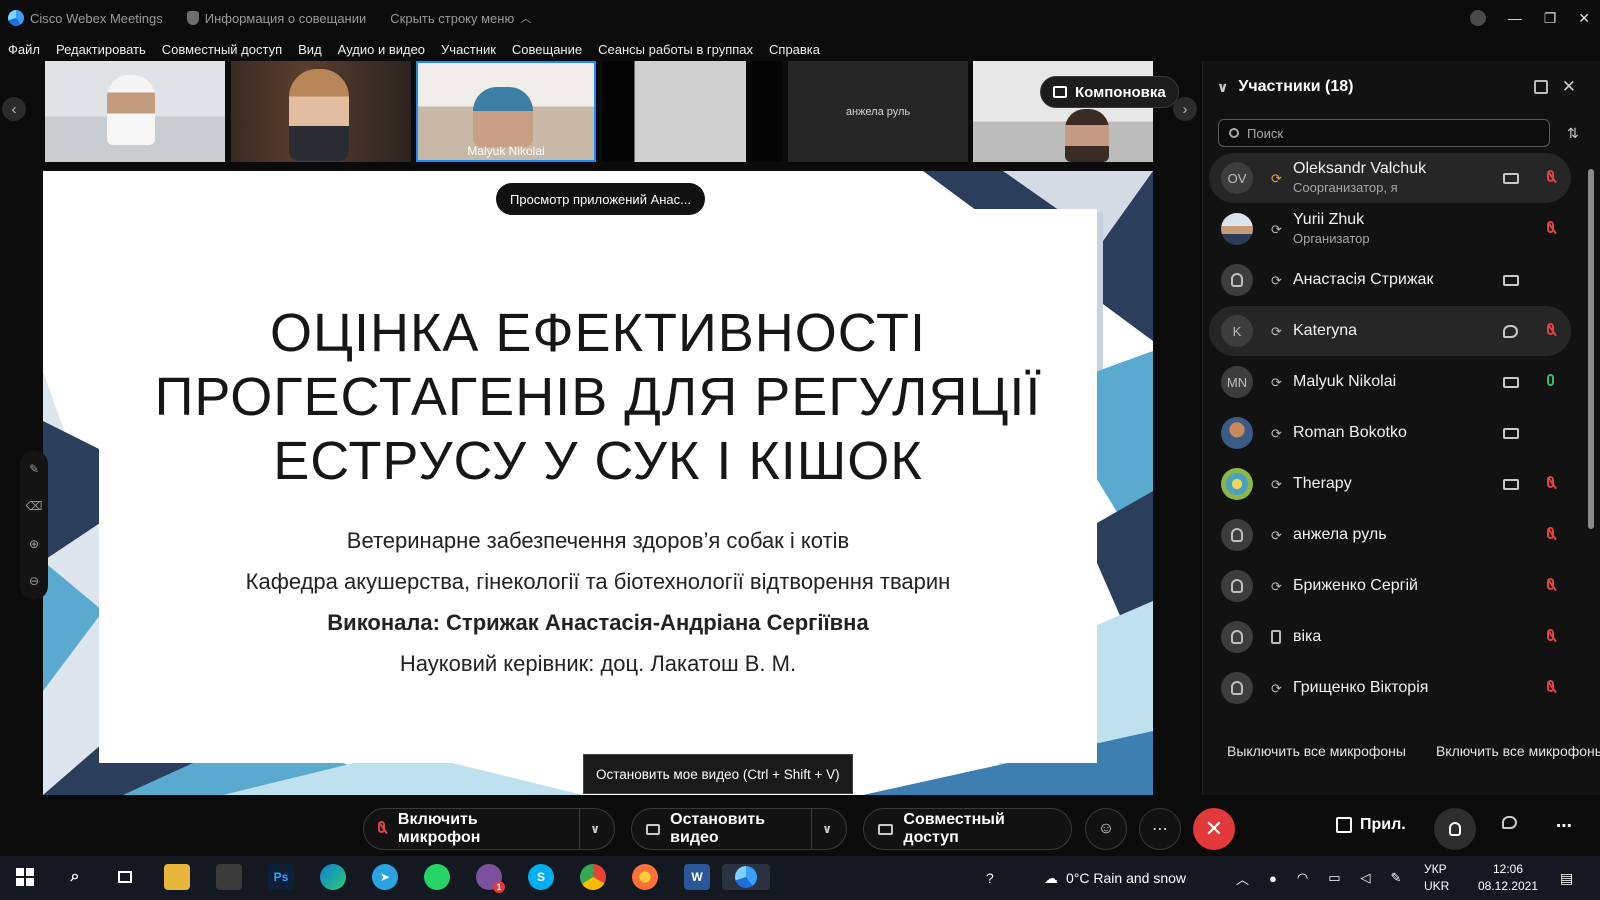 Image resolution: width=1600 pixels, height=900 pixels. Describe the element at coordinates (101, 49) in the screenshot. I see `menu-edit: Редактировать` at that location.